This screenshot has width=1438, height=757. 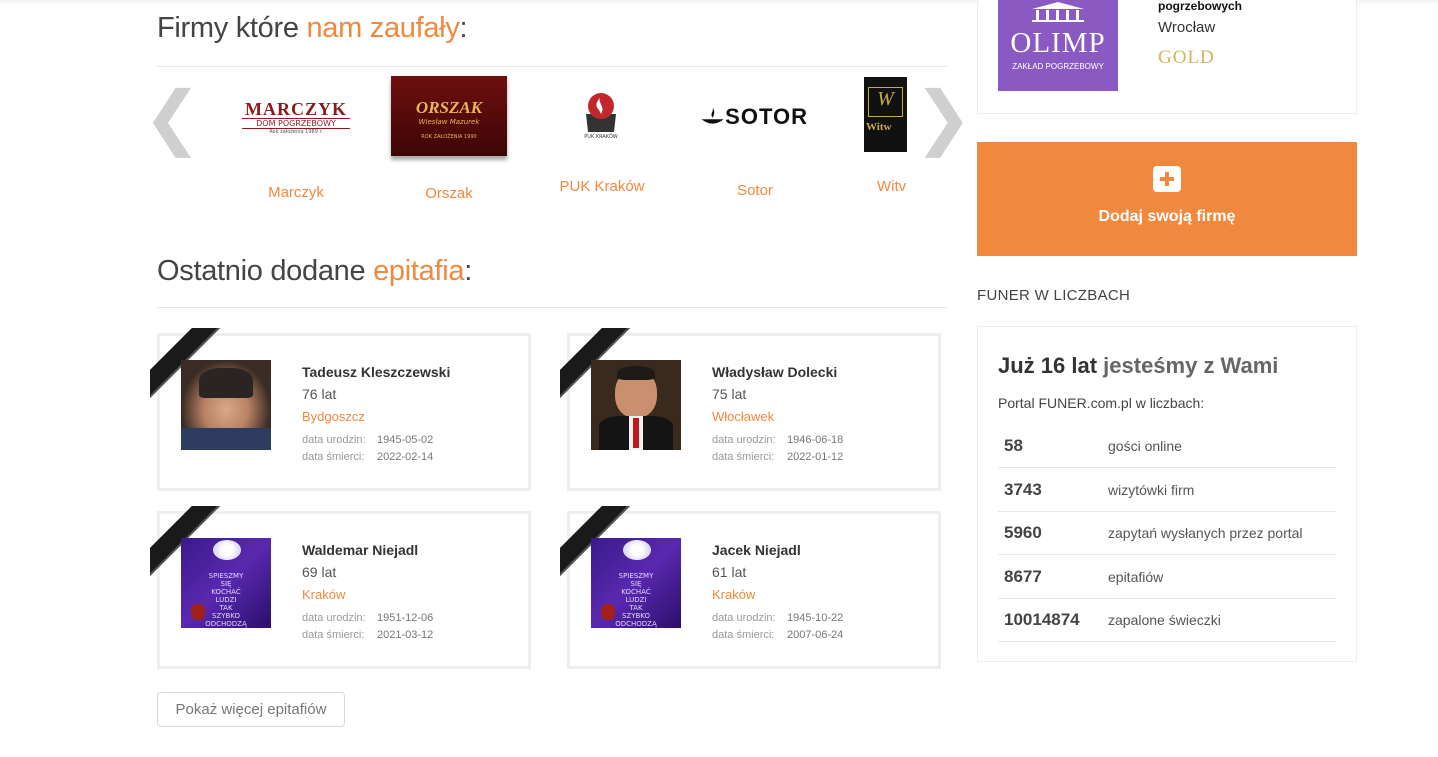 I want to click on flame-icon: PUK KRAKÓW, so click(x=601, y=116).